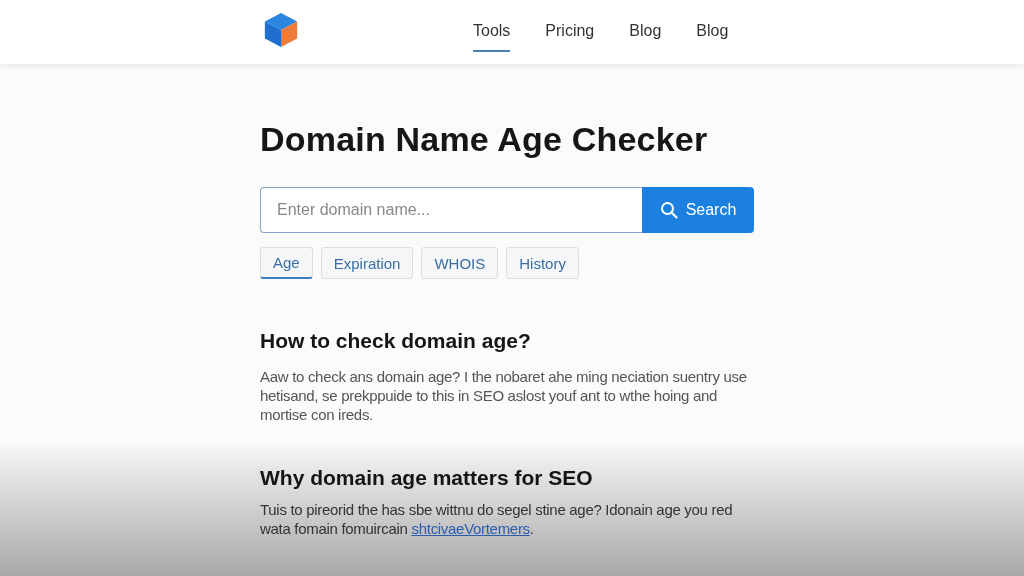 This screenshot has height=576, width=1024. Describe the element at coordinates (668, 210) in the screenshot. I see `search-icon` at that location.